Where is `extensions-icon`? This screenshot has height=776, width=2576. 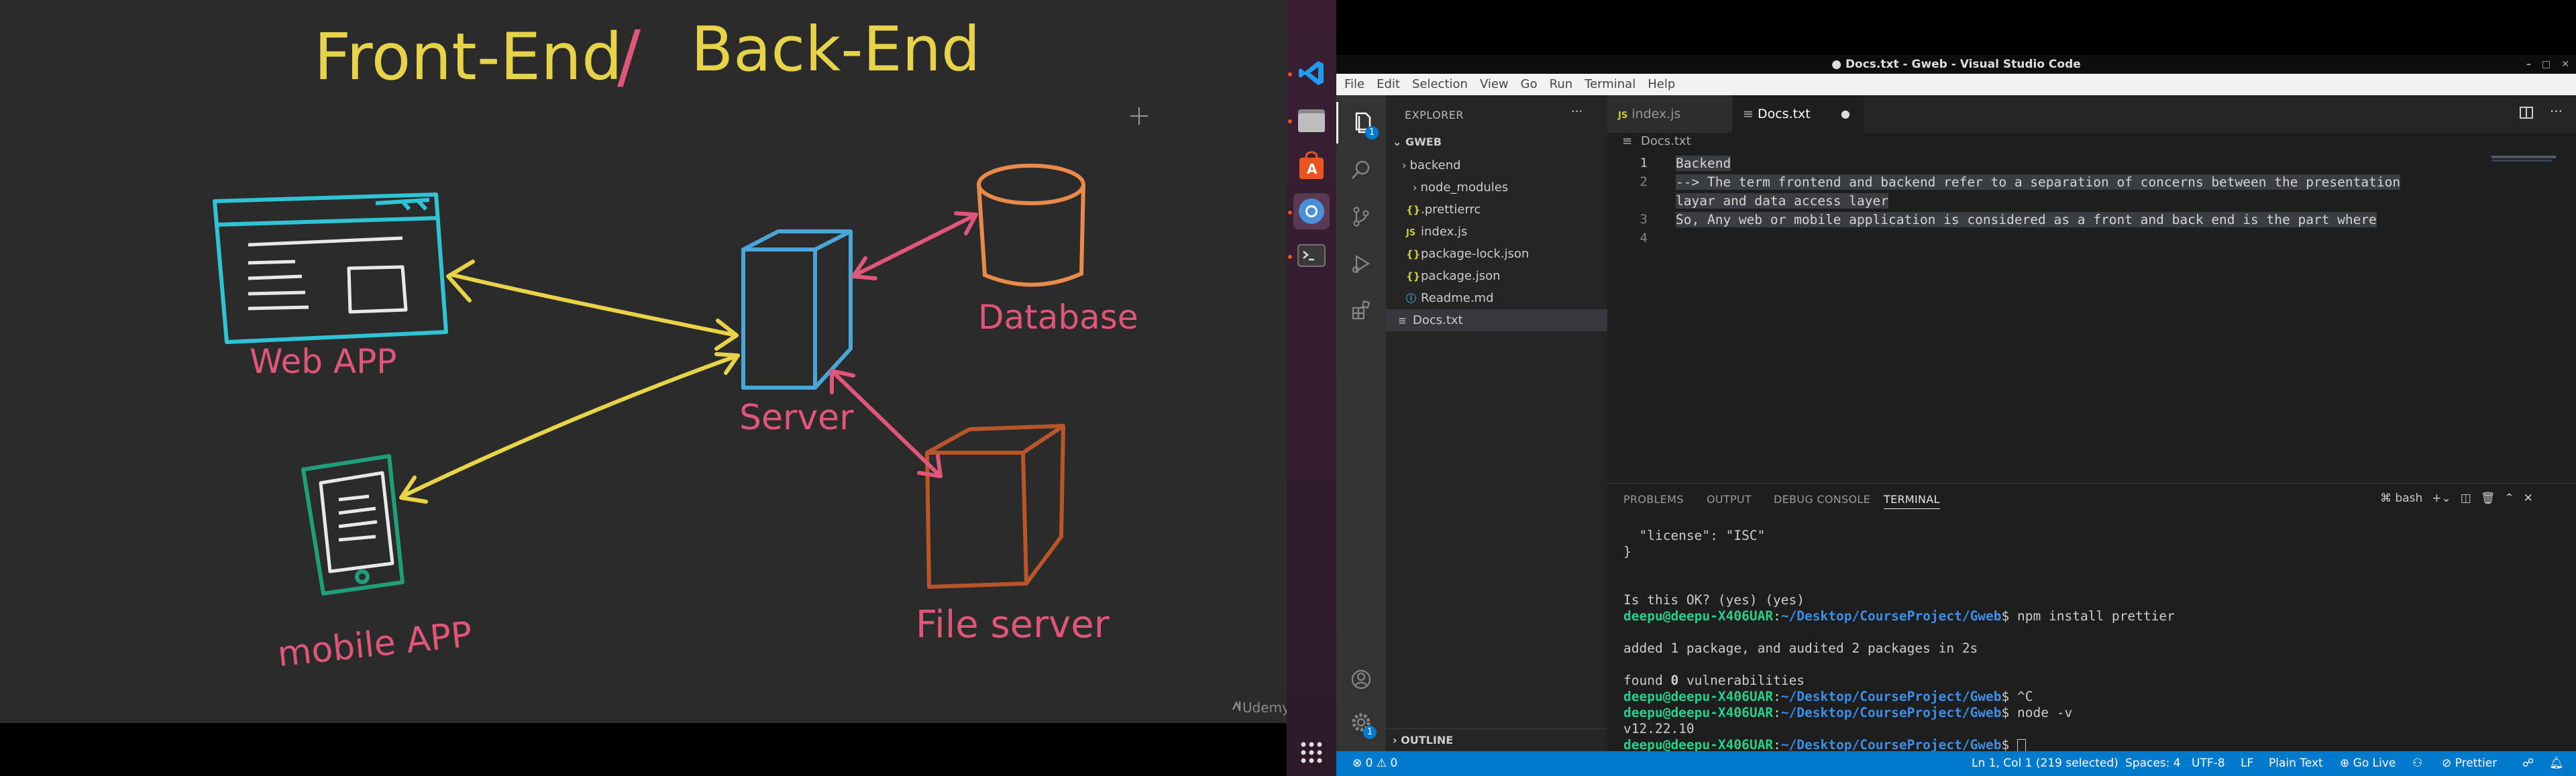
extensions-icon is located at coordinates (1361, 310).